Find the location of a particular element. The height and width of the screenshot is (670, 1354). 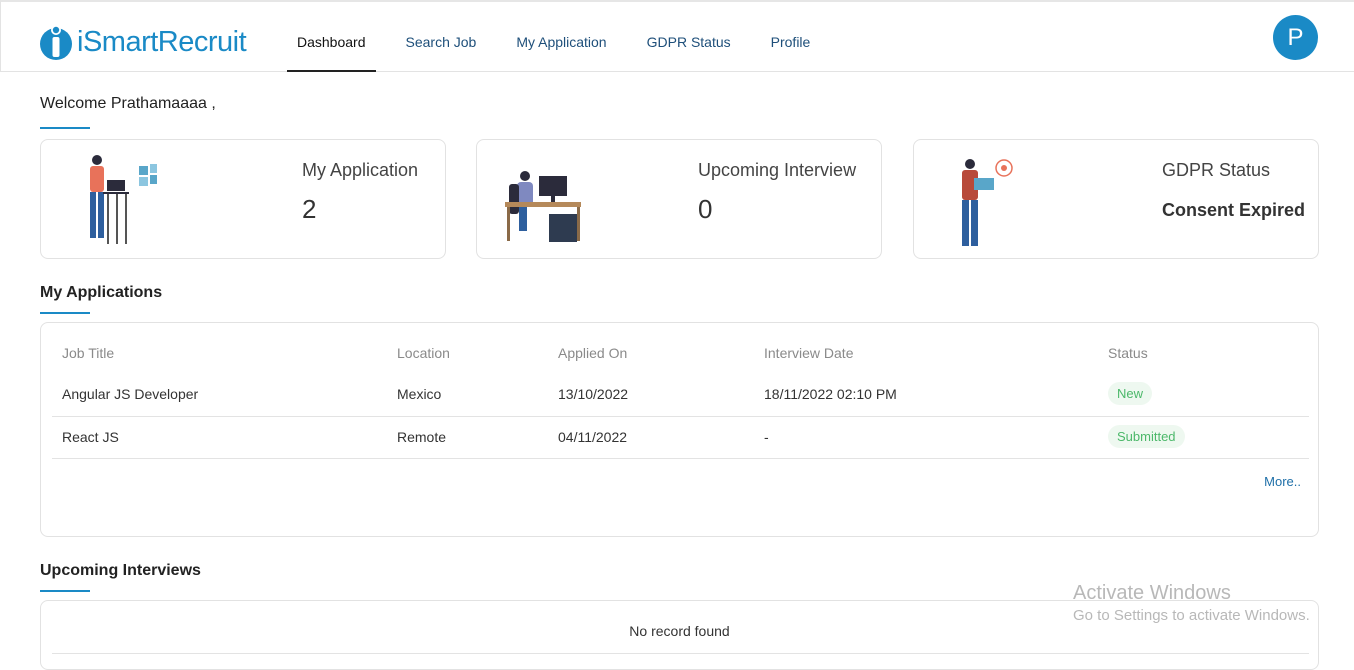

activate-windows-title: Activate Windows is located at coordinates (1152, 593).